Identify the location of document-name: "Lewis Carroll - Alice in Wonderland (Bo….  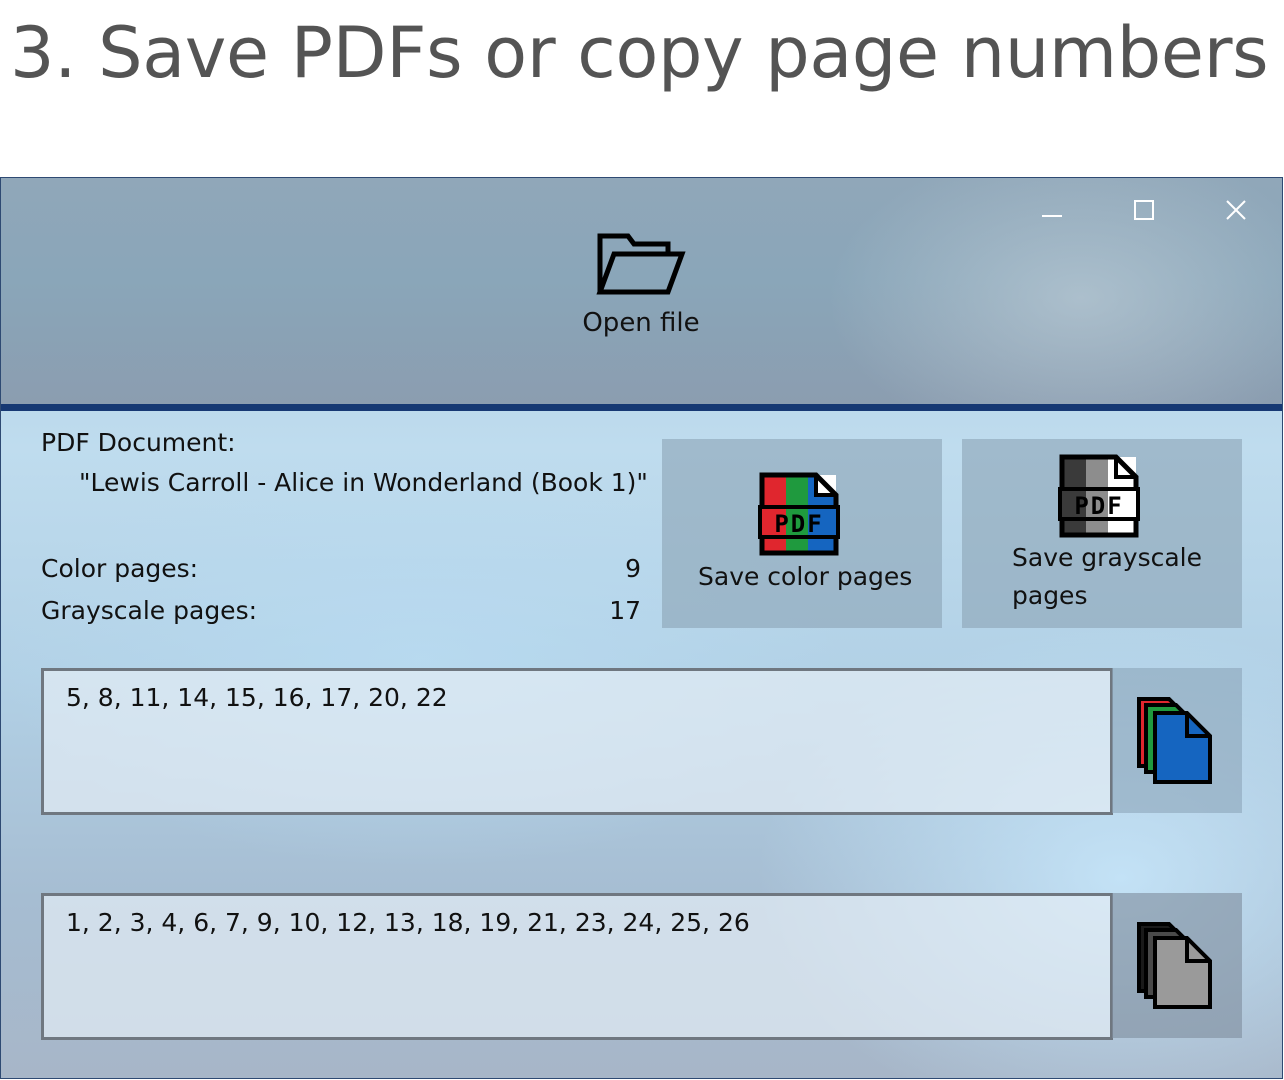
(363, 482).